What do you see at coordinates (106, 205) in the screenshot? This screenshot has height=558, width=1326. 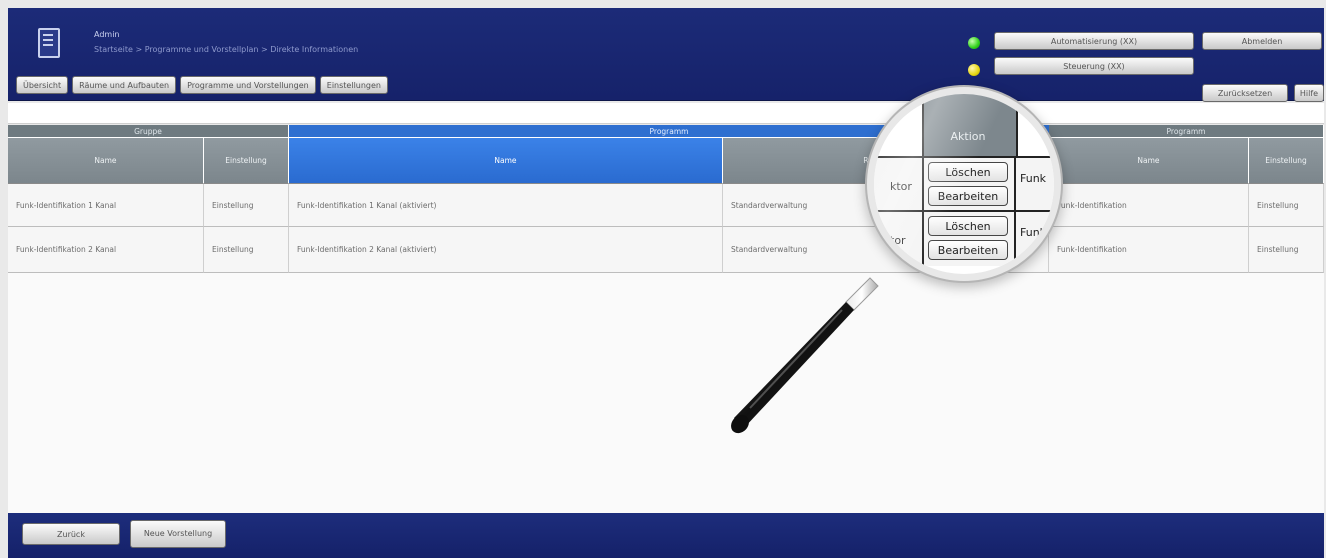 I see `table-cell: Funk-Identifikation 1 Kanal` at bounding box center [106, 205].